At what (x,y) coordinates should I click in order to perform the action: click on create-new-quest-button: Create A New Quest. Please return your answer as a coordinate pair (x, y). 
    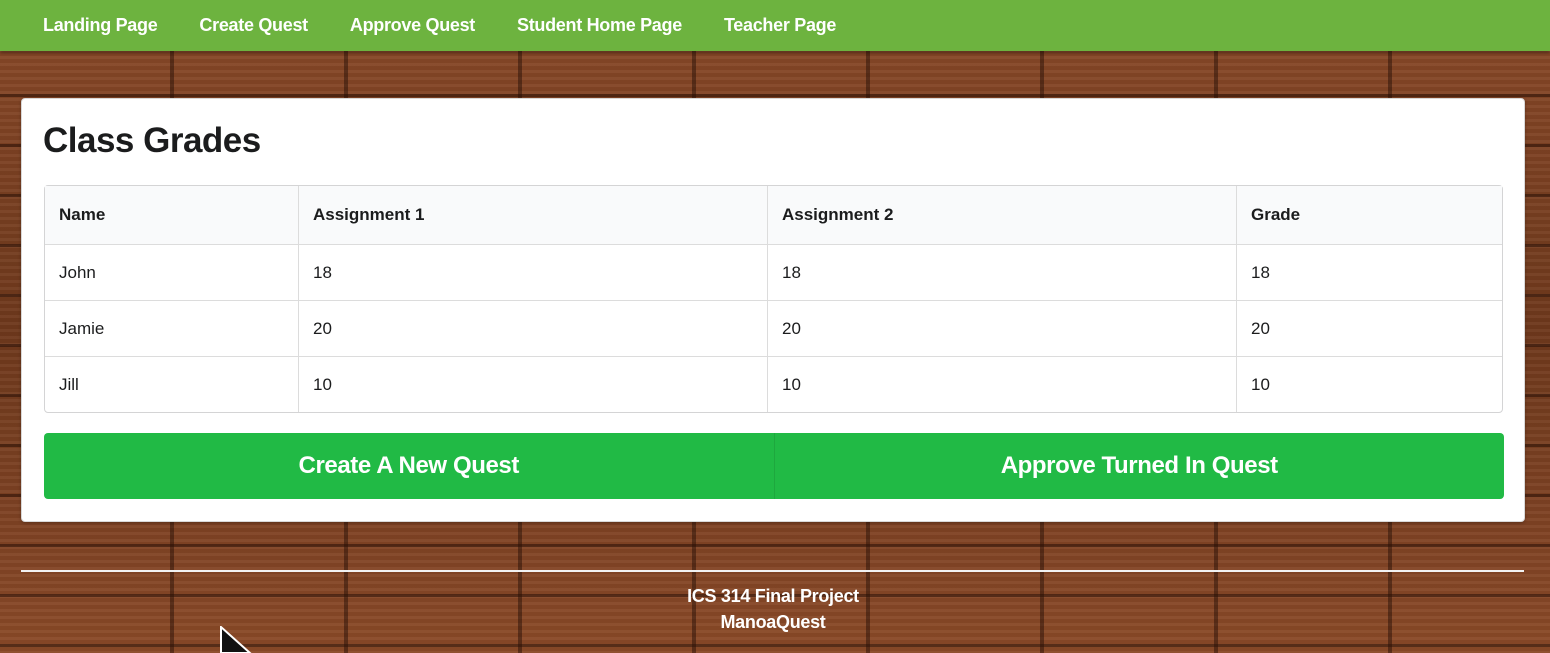
    Looking at the image, I should click on (409, 466).